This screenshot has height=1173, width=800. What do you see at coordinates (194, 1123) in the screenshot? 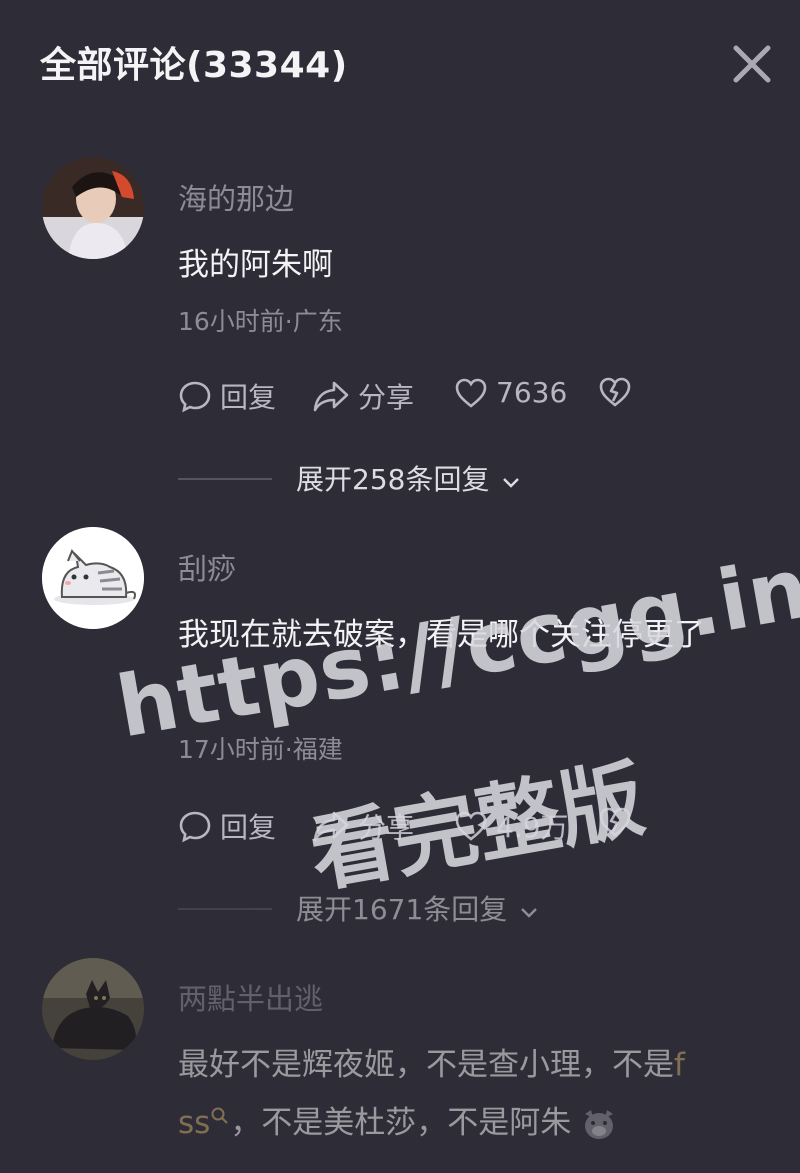
I see `topic-tag: ss` at bounding box center [194, 1123].